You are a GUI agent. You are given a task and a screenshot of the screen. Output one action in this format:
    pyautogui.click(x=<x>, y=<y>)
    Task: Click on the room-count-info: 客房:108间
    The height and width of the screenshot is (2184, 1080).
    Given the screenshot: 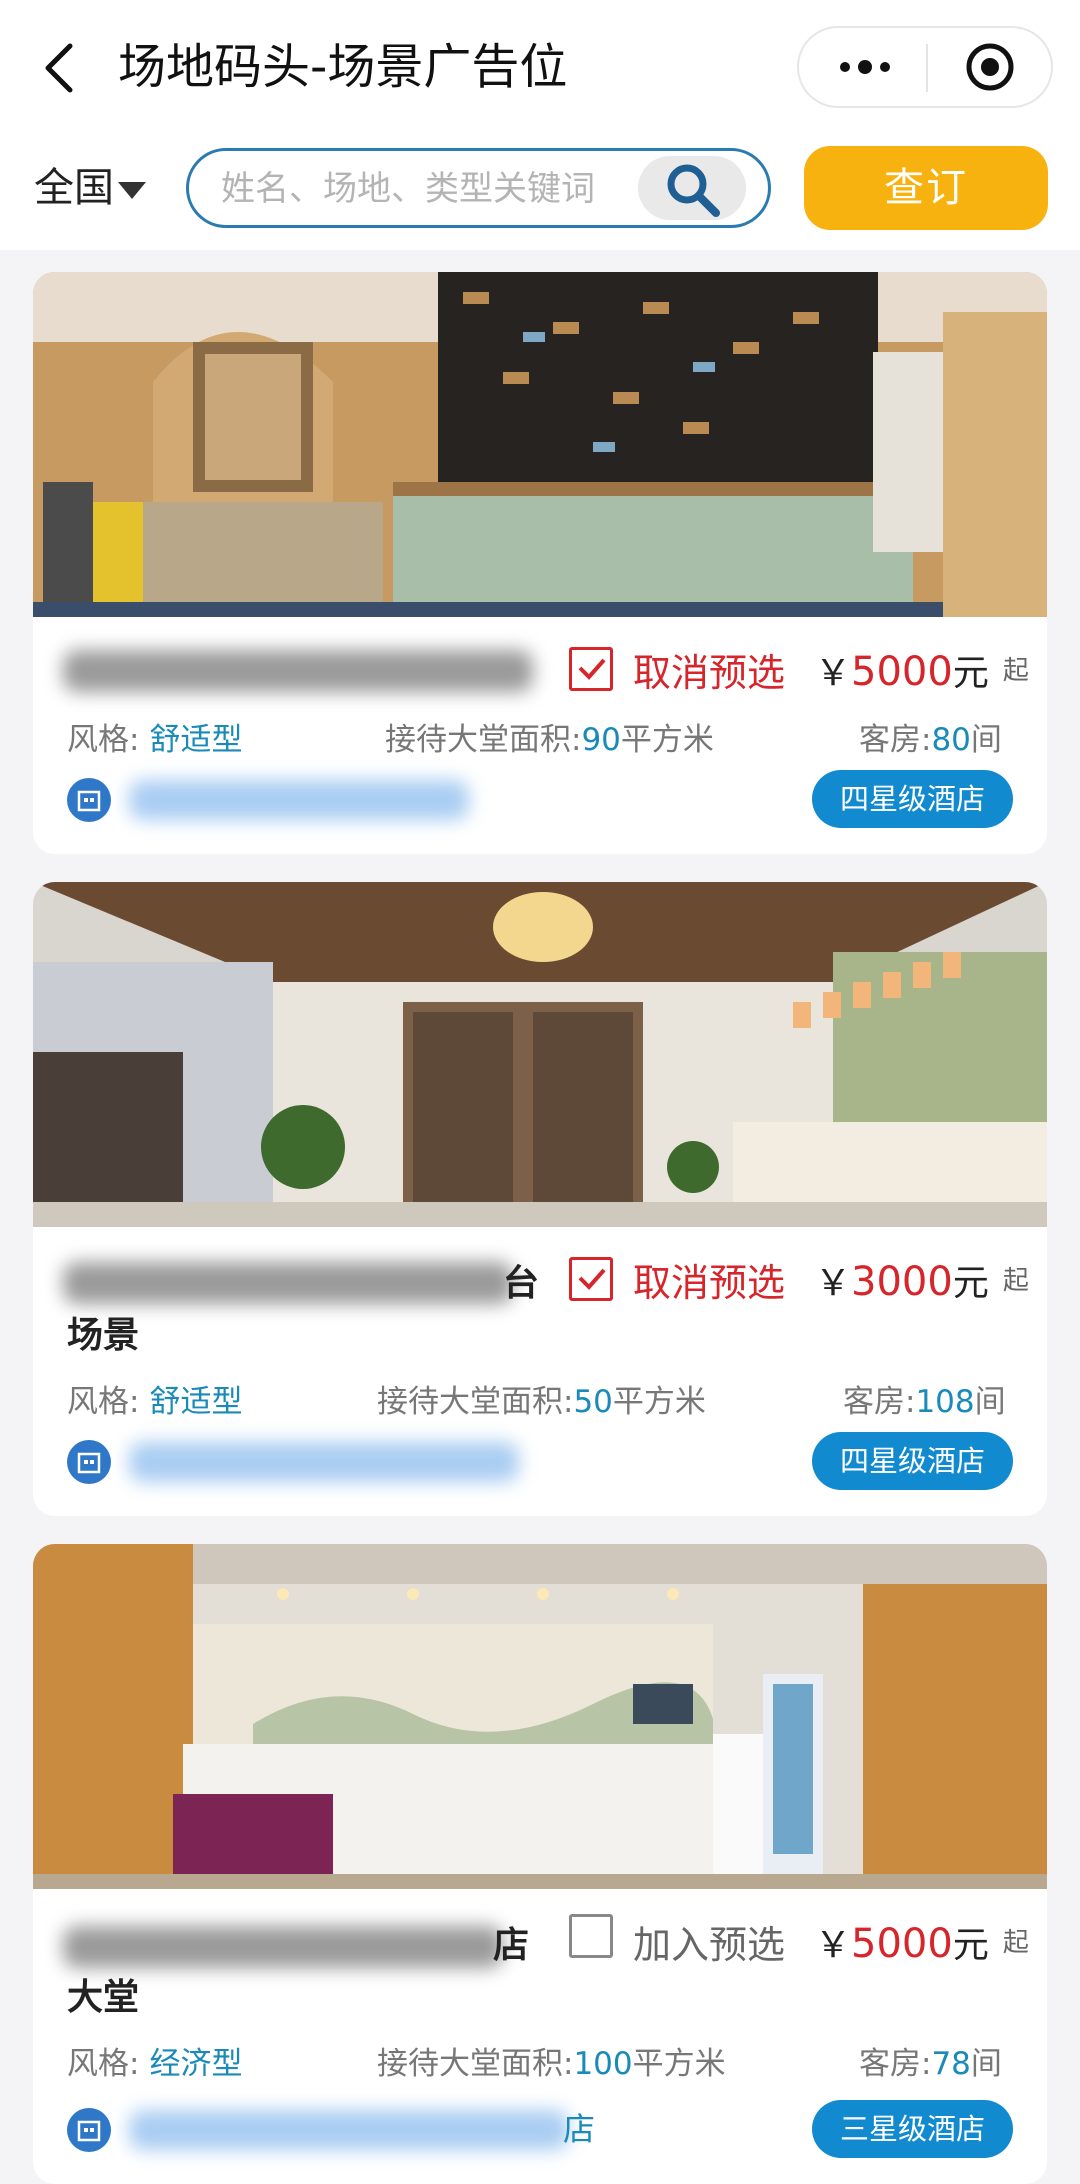 What is the action you would take?
    pyautogui.click(x=924, y=1402)
    